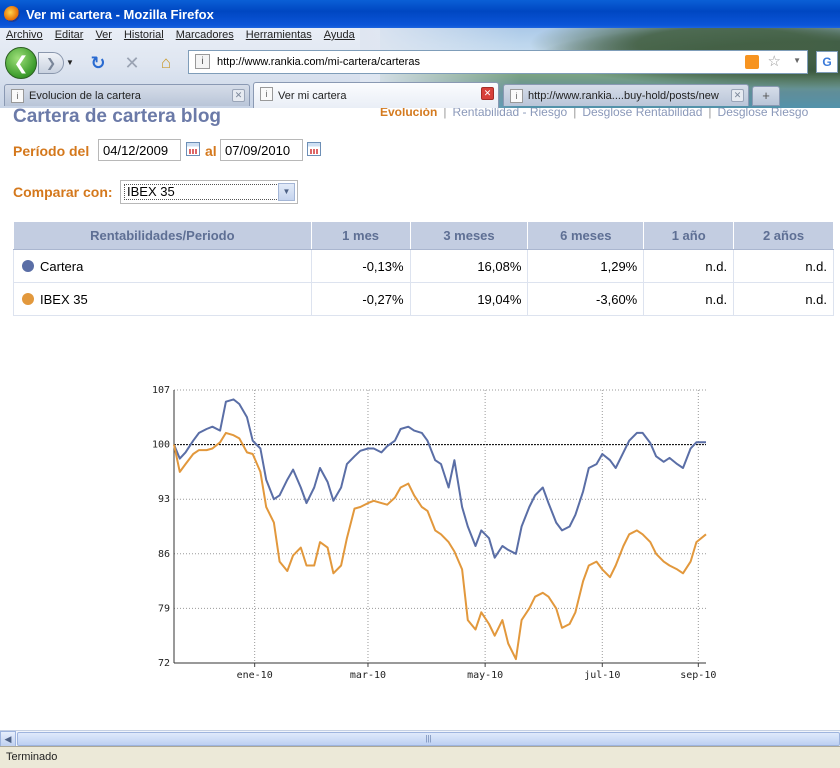 The image size is (840, 768). What do you see at coordinates (420, 14) in the screenshot?
I see `window-titlebar: Ver mi cartera - Mozilla Firefox` at bounding box center [420, 14].